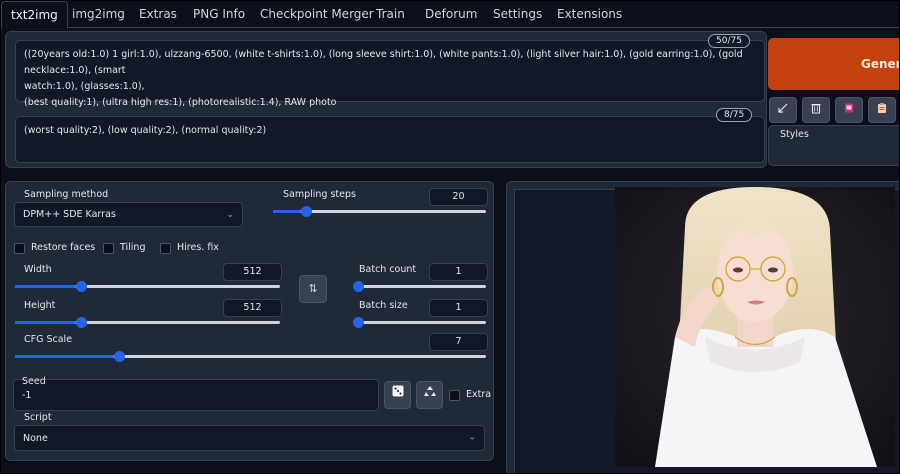  Describe the element at coordinates (252, 272) in the screenshot. I see `width-input: 512` at that location.